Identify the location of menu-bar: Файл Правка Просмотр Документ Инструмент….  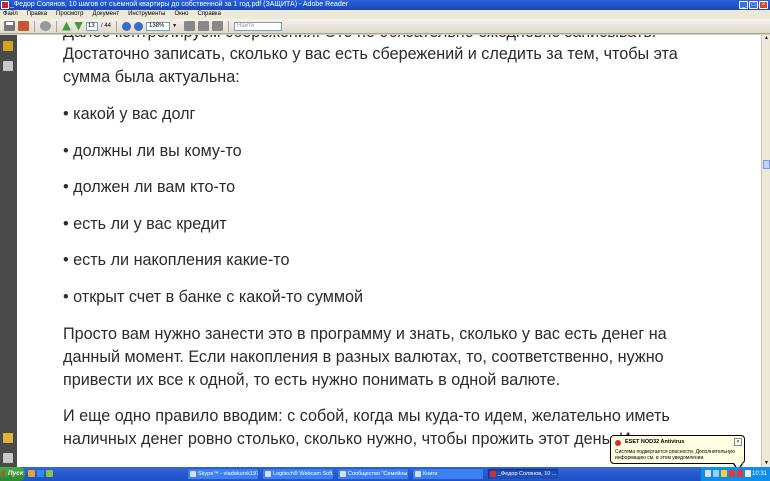
(385, 14).